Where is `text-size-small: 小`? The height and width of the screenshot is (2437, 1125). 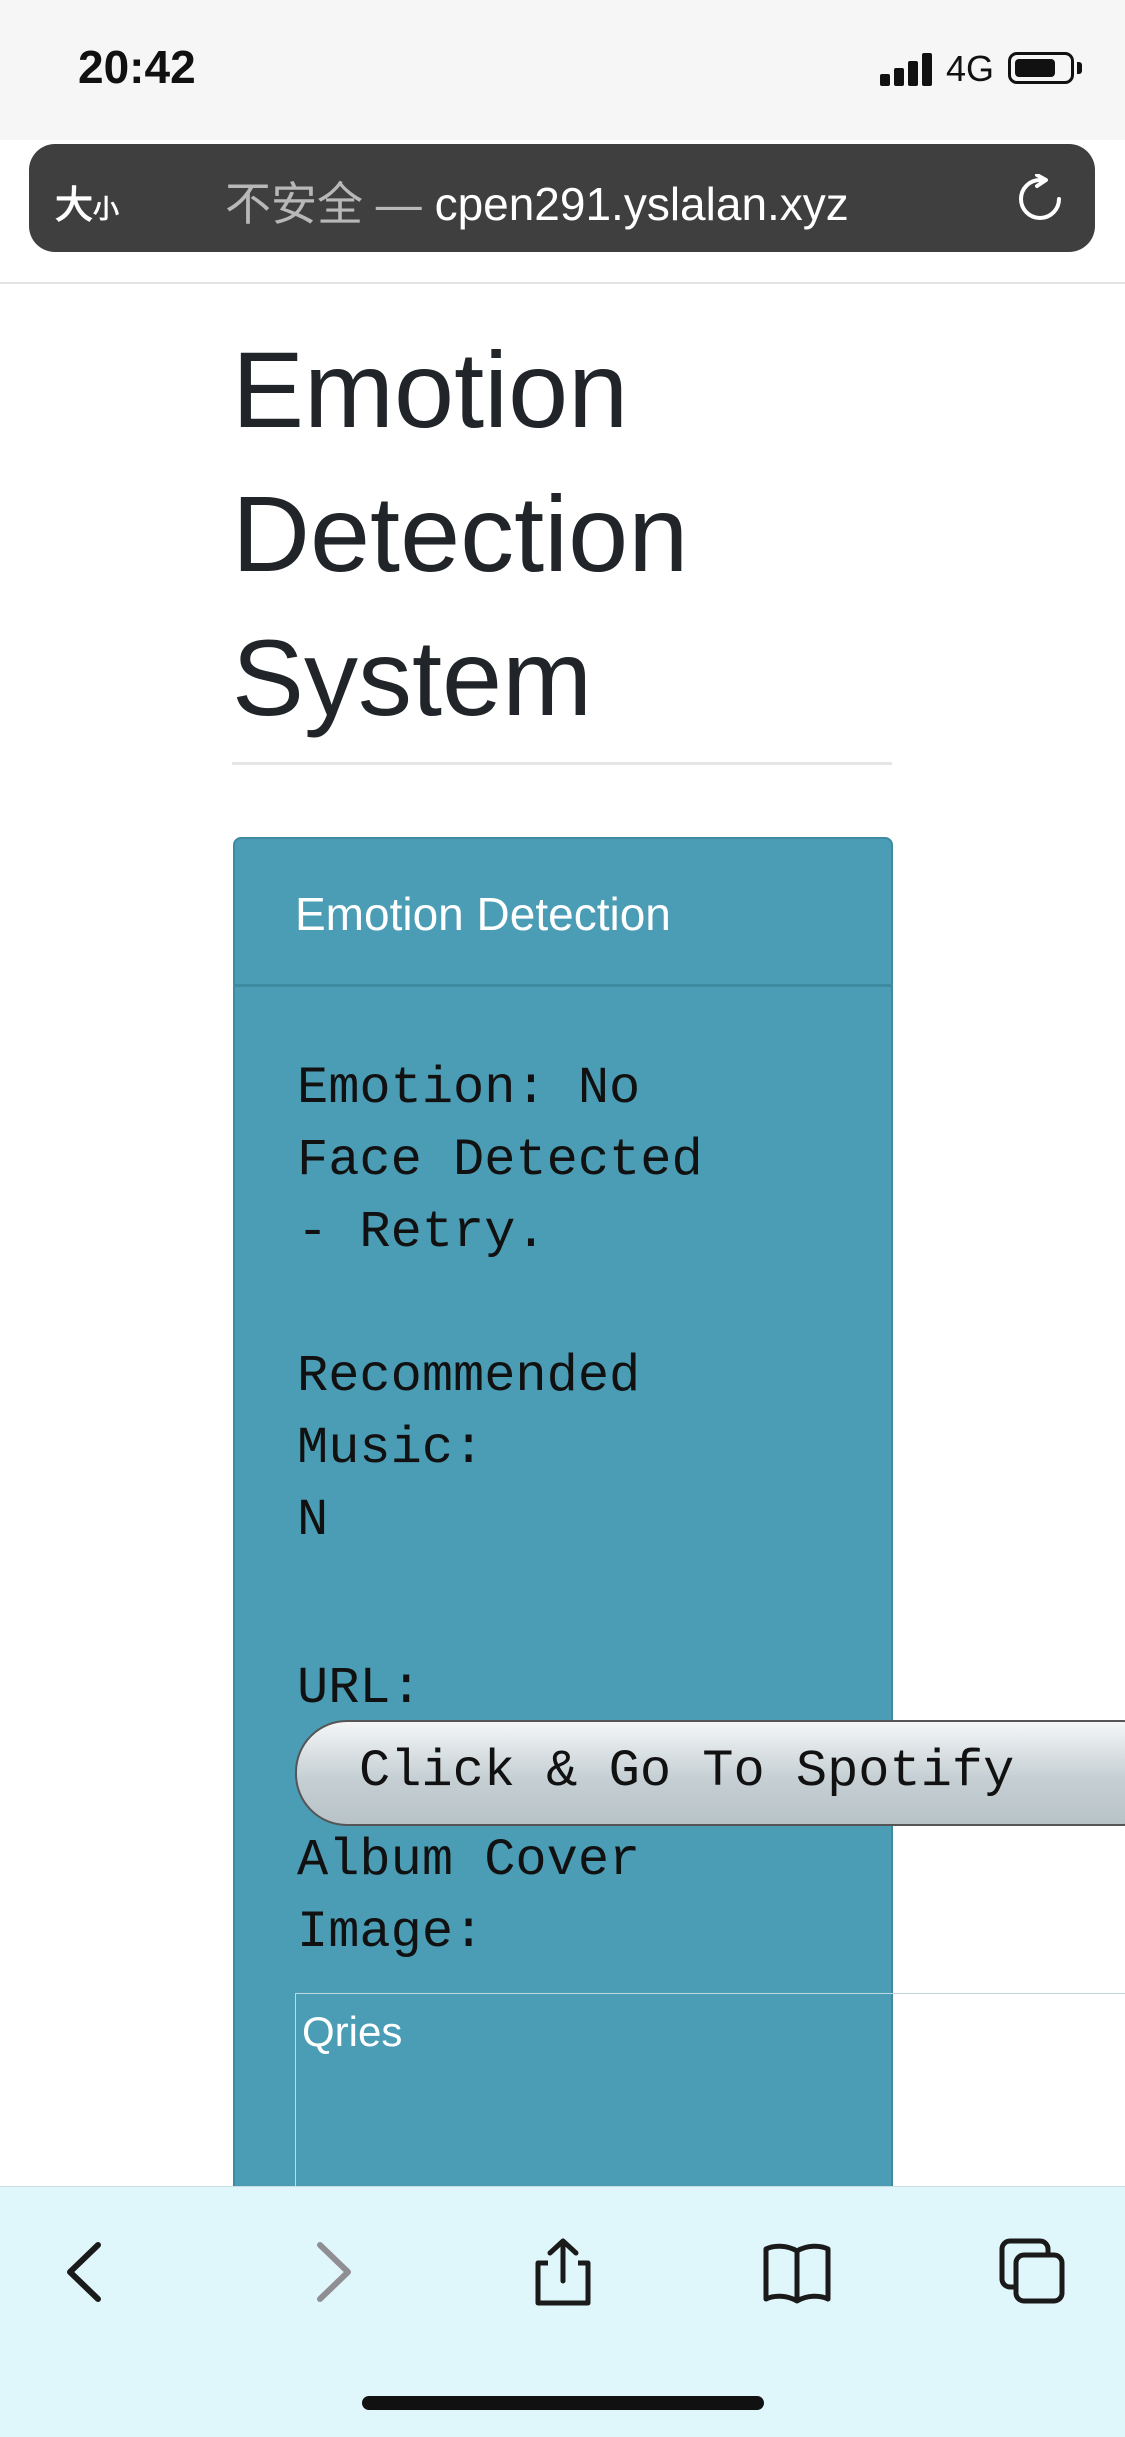 text-size-small: 小 is located at coordinates (106, 209).